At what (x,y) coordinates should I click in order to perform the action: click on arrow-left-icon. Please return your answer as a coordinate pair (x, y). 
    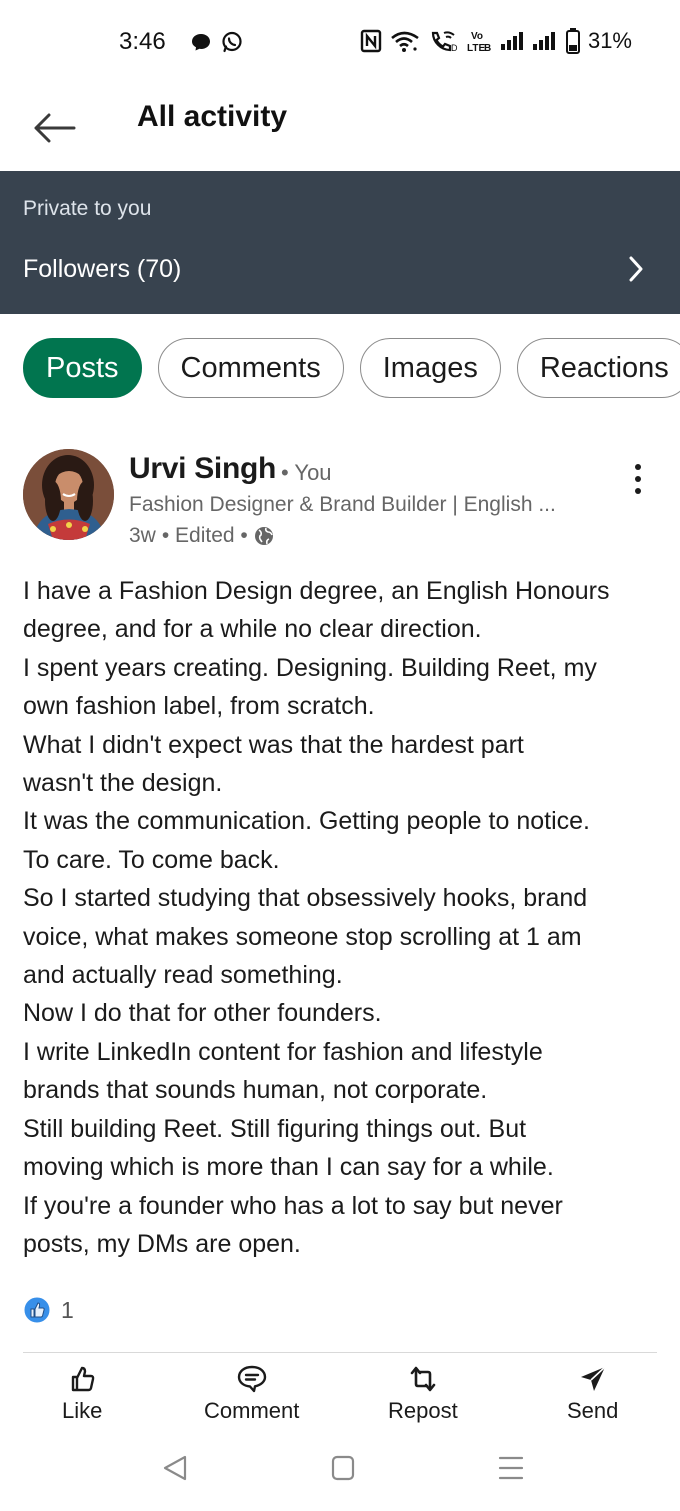
    Looking at the image, I should click on (55, 128).